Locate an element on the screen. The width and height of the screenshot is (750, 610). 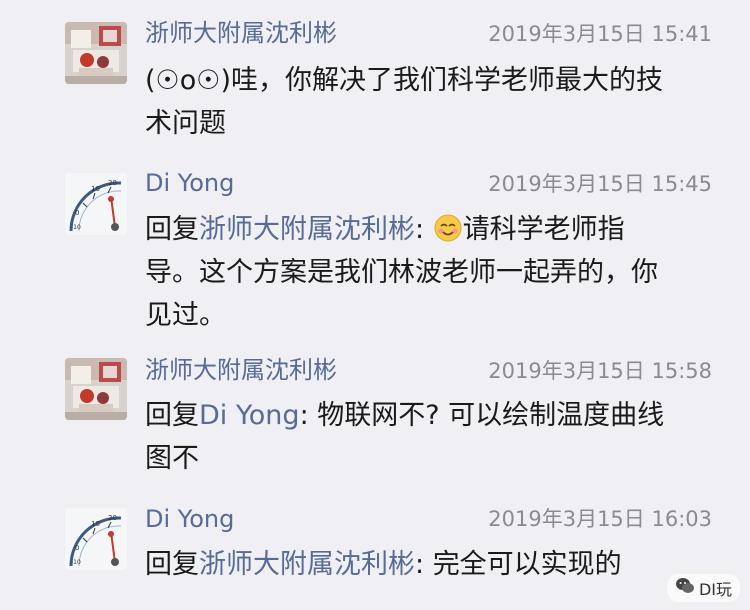
comment-time: 2019年3月15日 15:58 is located at coordinates (600, 371).